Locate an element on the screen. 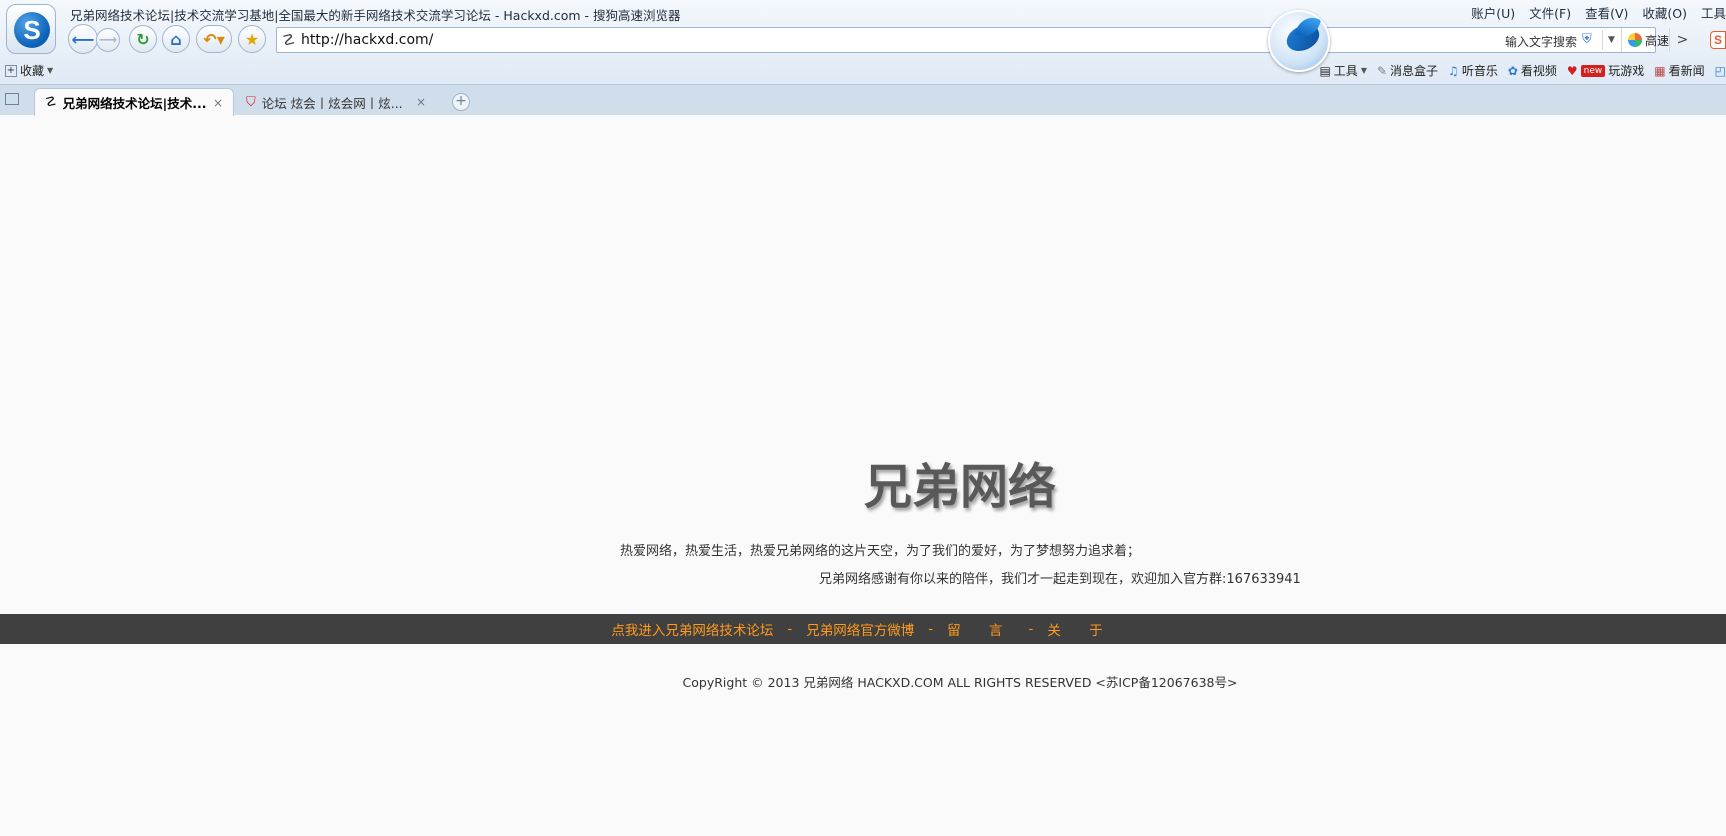 The height and width of the screenshot is (836, 1726). refresh-icon: ↻ is located at coordinates (143, 39).